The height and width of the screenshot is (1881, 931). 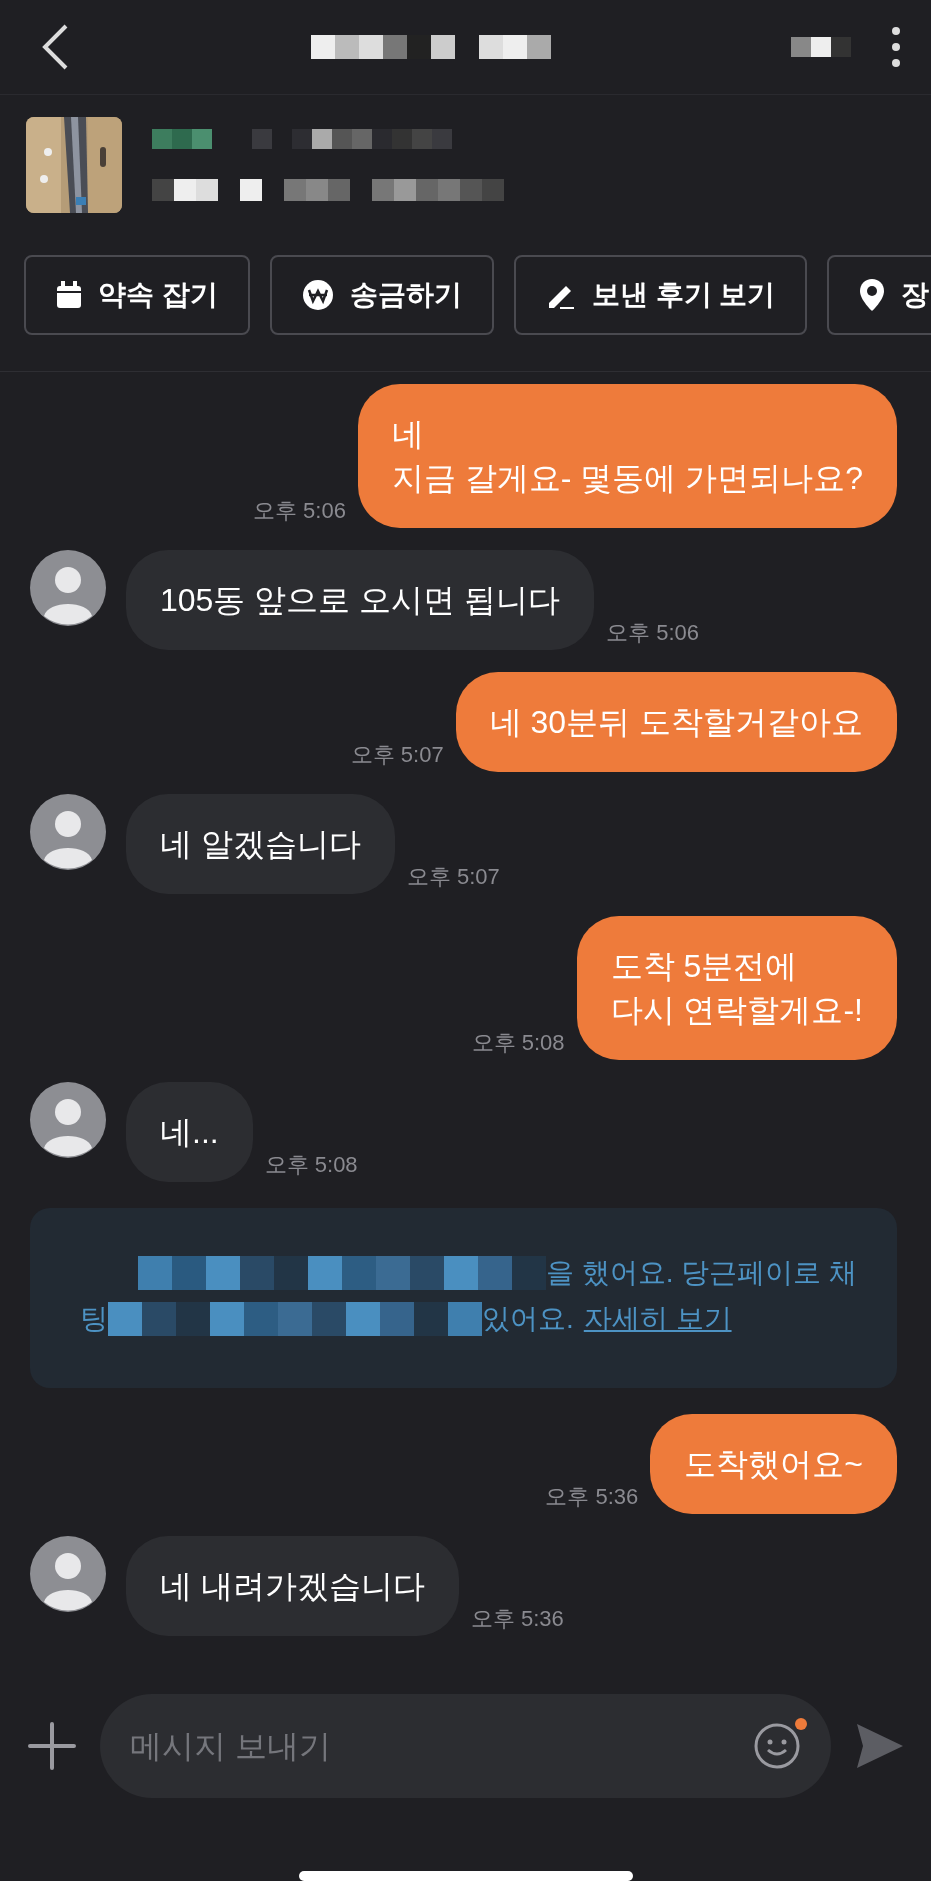 I want to click on send-icon, so click(x=880, y=1746).